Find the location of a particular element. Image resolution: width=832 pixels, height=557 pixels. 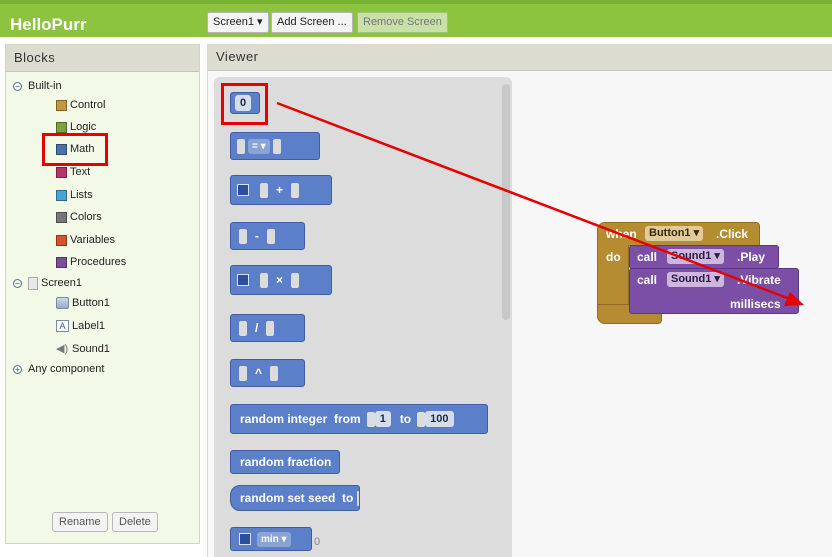

arrow-head-icon is located at coordinates (794, 299).